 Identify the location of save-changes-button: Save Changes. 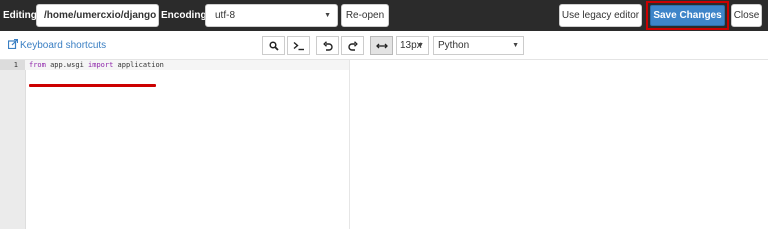
(687, 15).